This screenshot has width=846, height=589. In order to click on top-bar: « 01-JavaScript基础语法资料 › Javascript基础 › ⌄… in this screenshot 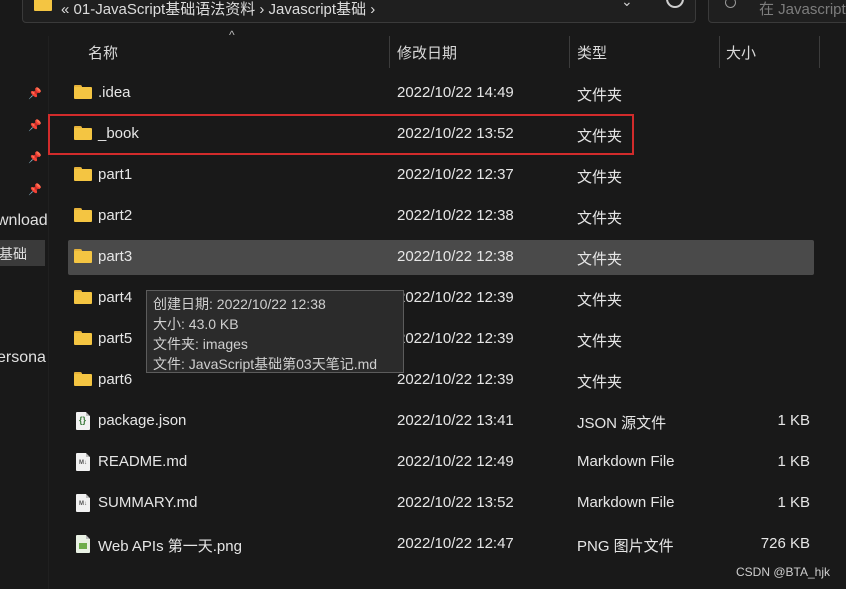, I will do `click(423, 11)`.